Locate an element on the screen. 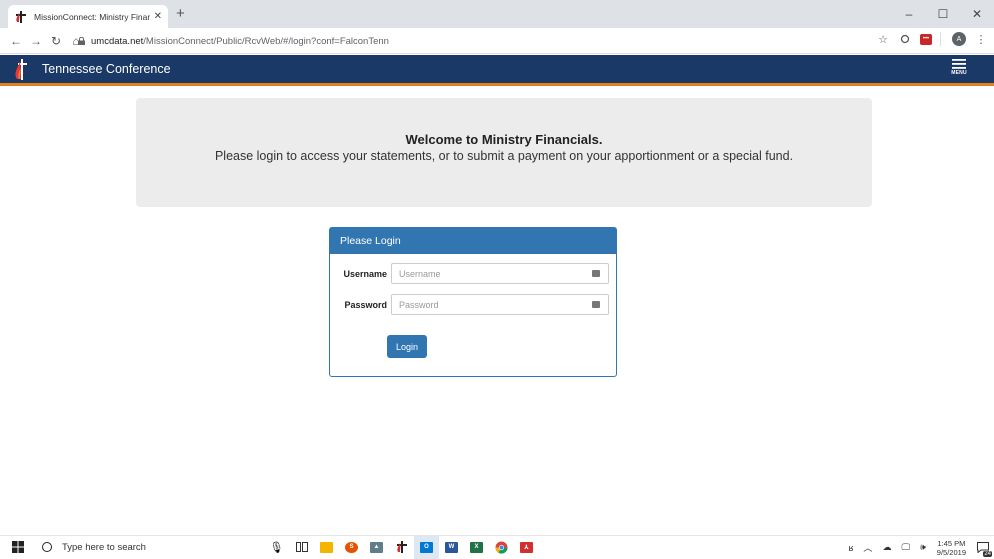 Image resolution: width=994 pixels, height=559 pixels. new-tab-button: + is located at coordinates (180, 13).